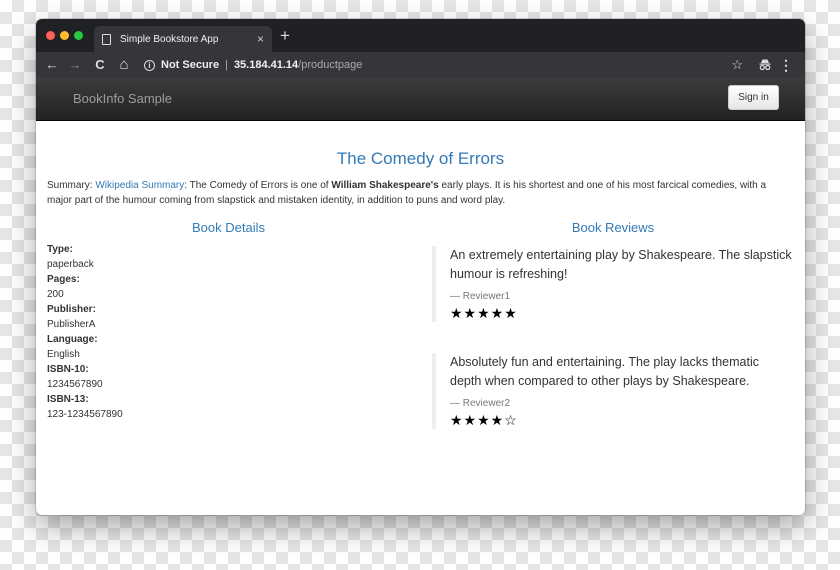  I want to click on detail-label: Language:, so click(72, 339).